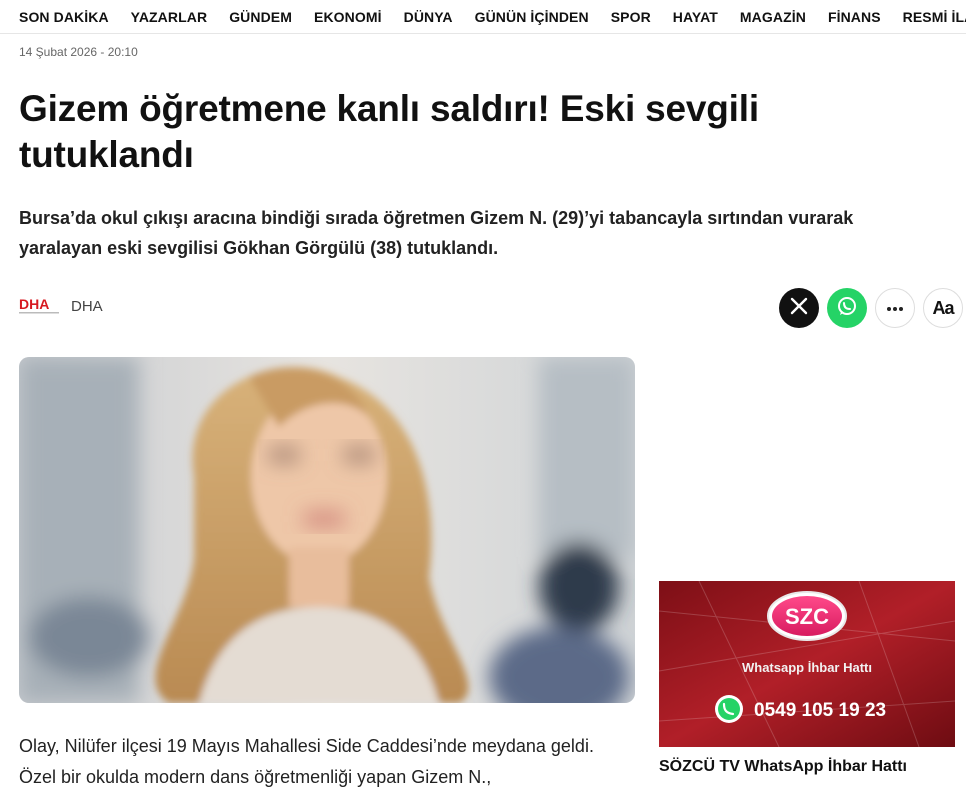 The height and width of the screenshot is (794, 966). I want to click on font-size-button: Aa, so click(943, 308).